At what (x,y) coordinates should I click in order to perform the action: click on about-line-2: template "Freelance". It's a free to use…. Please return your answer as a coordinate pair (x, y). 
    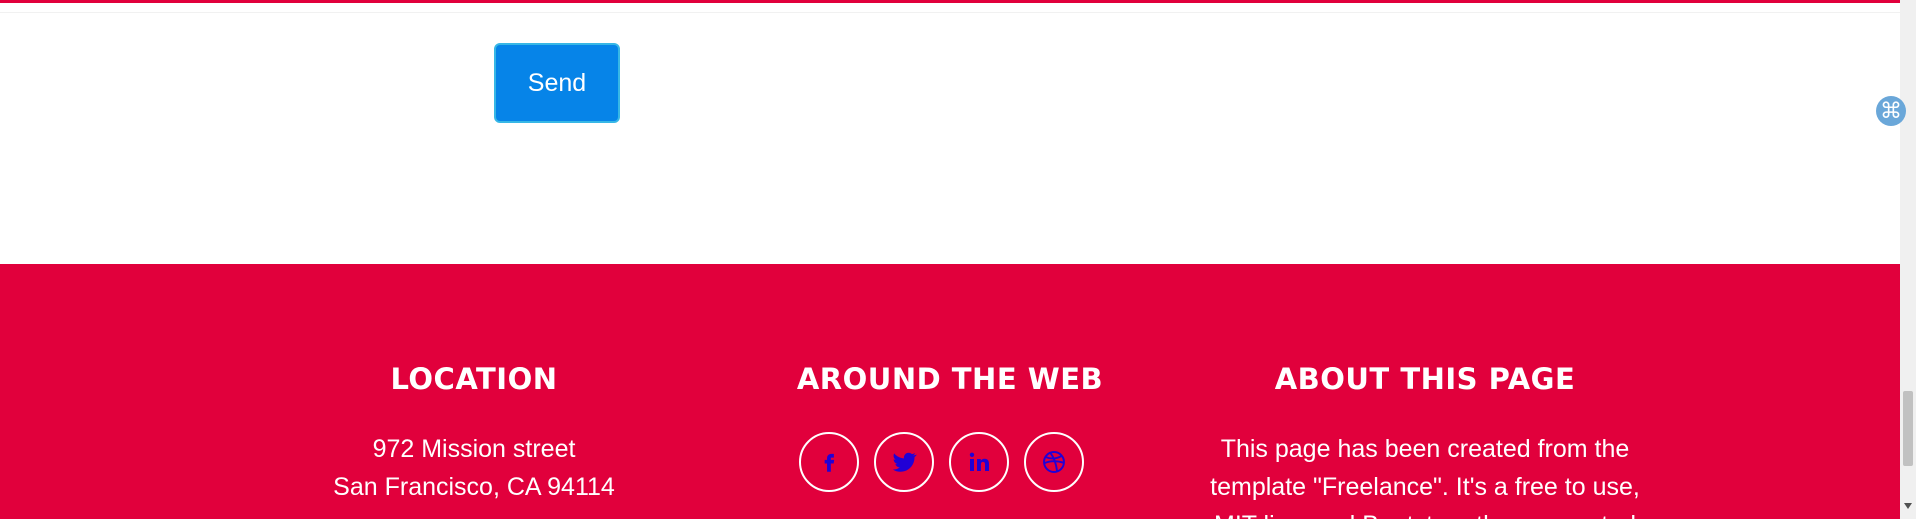
    Looking at the image, I should click on (1425, 487).